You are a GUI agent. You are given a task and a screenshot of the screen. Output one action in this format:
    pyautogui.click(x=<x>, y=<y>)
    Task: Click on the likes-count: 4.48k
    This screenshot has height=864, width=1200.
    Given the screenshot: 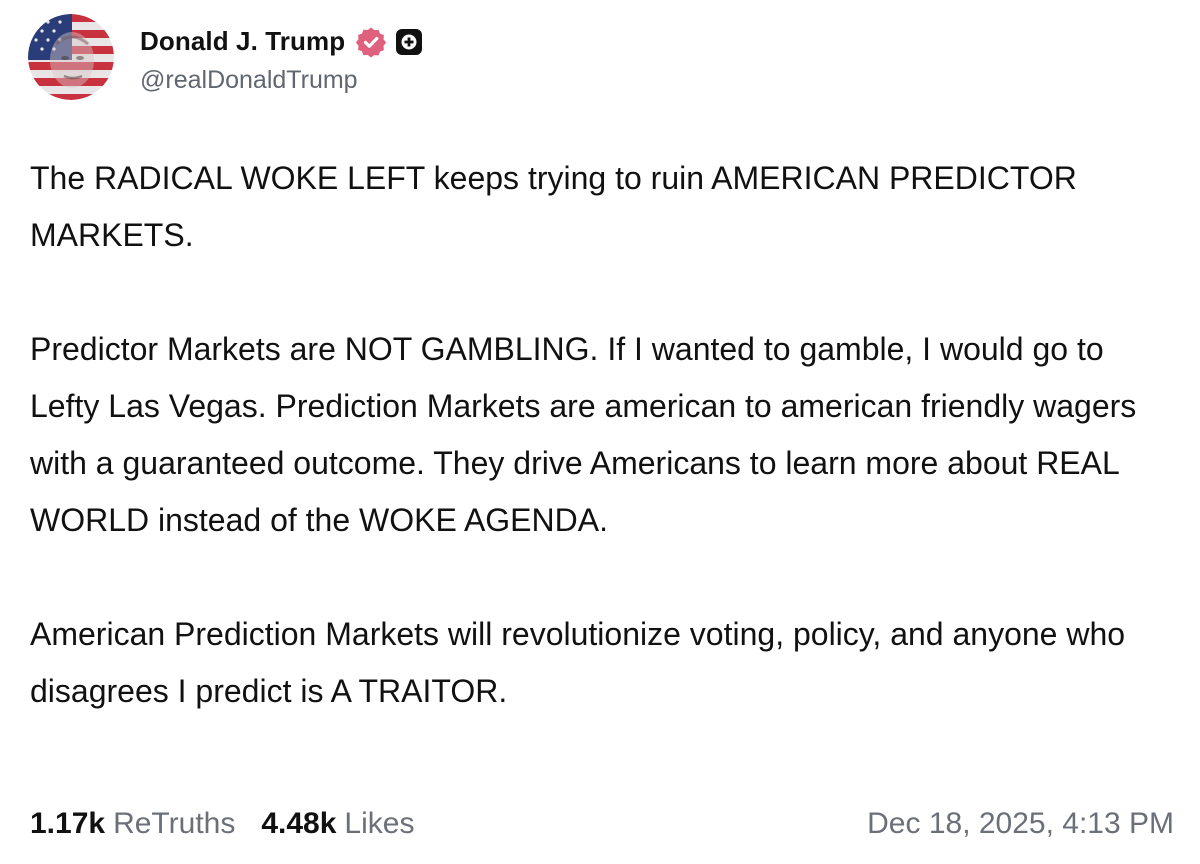 What is the action you would take?
    pyautogui.click(x=299, y=823)
    